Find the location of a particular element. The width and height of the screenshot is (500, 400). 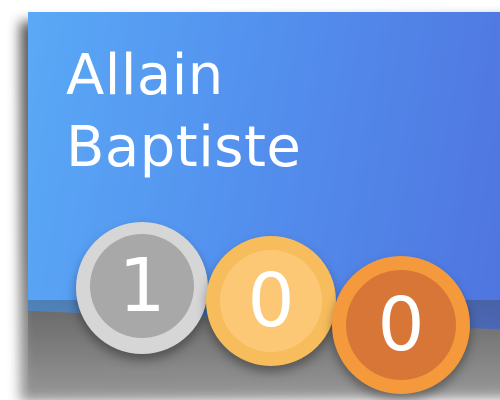

silver-medal-icon: 1 is located at coordinates (142, 288).